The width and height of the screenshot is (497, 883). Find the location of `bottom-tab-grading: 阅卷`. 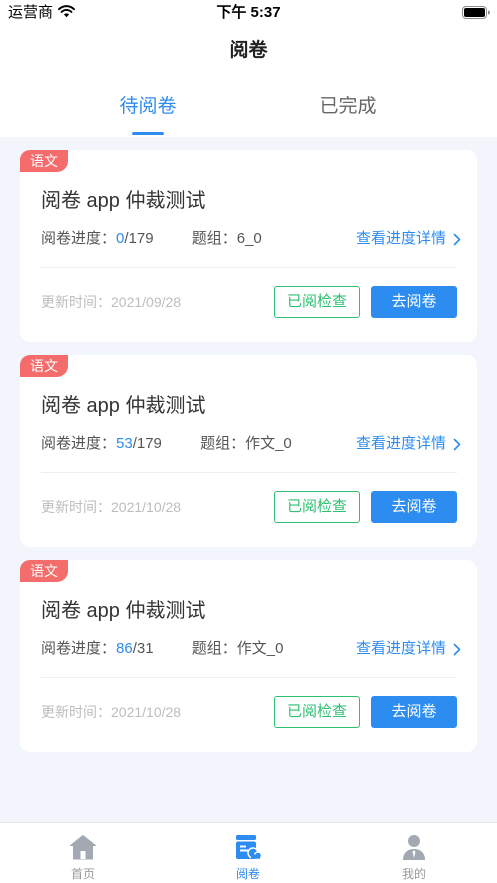

bottom-tab-grading: 阅卷 is located at coordinates (248, 853).